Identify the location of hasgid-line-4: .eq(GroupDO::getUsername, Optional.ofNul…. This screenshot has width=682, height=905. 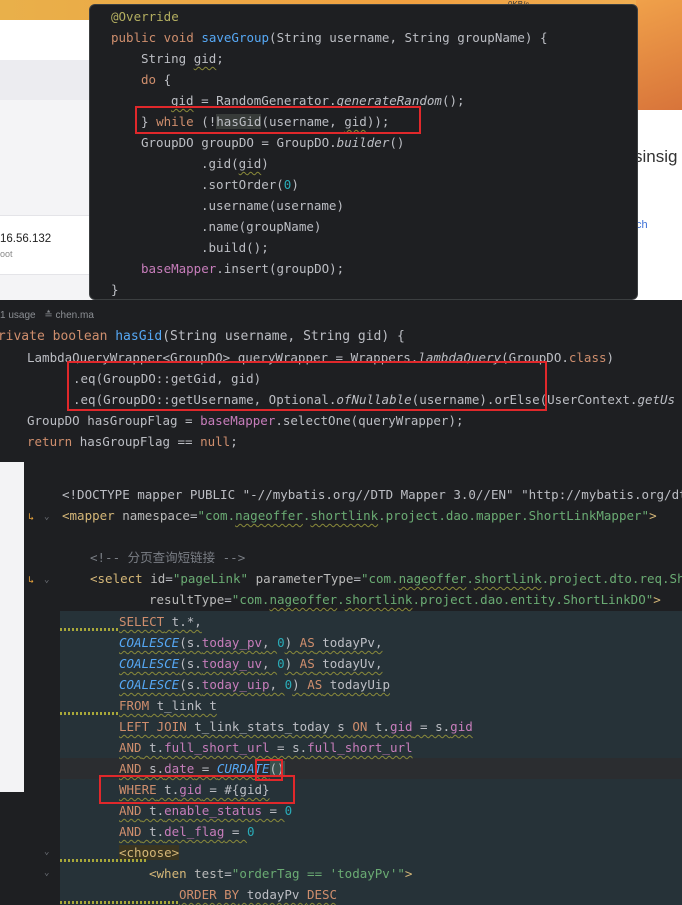
(374, 399).